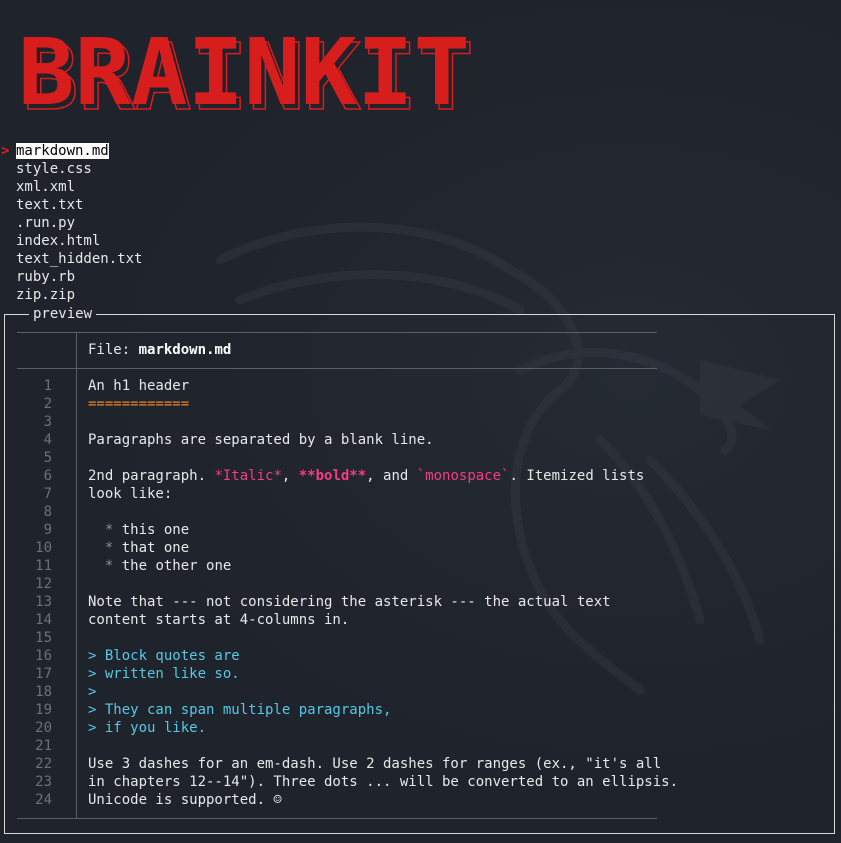 The image size is (841, 843). I want to click on line-text: > Block quotes are, so click(164, 656).